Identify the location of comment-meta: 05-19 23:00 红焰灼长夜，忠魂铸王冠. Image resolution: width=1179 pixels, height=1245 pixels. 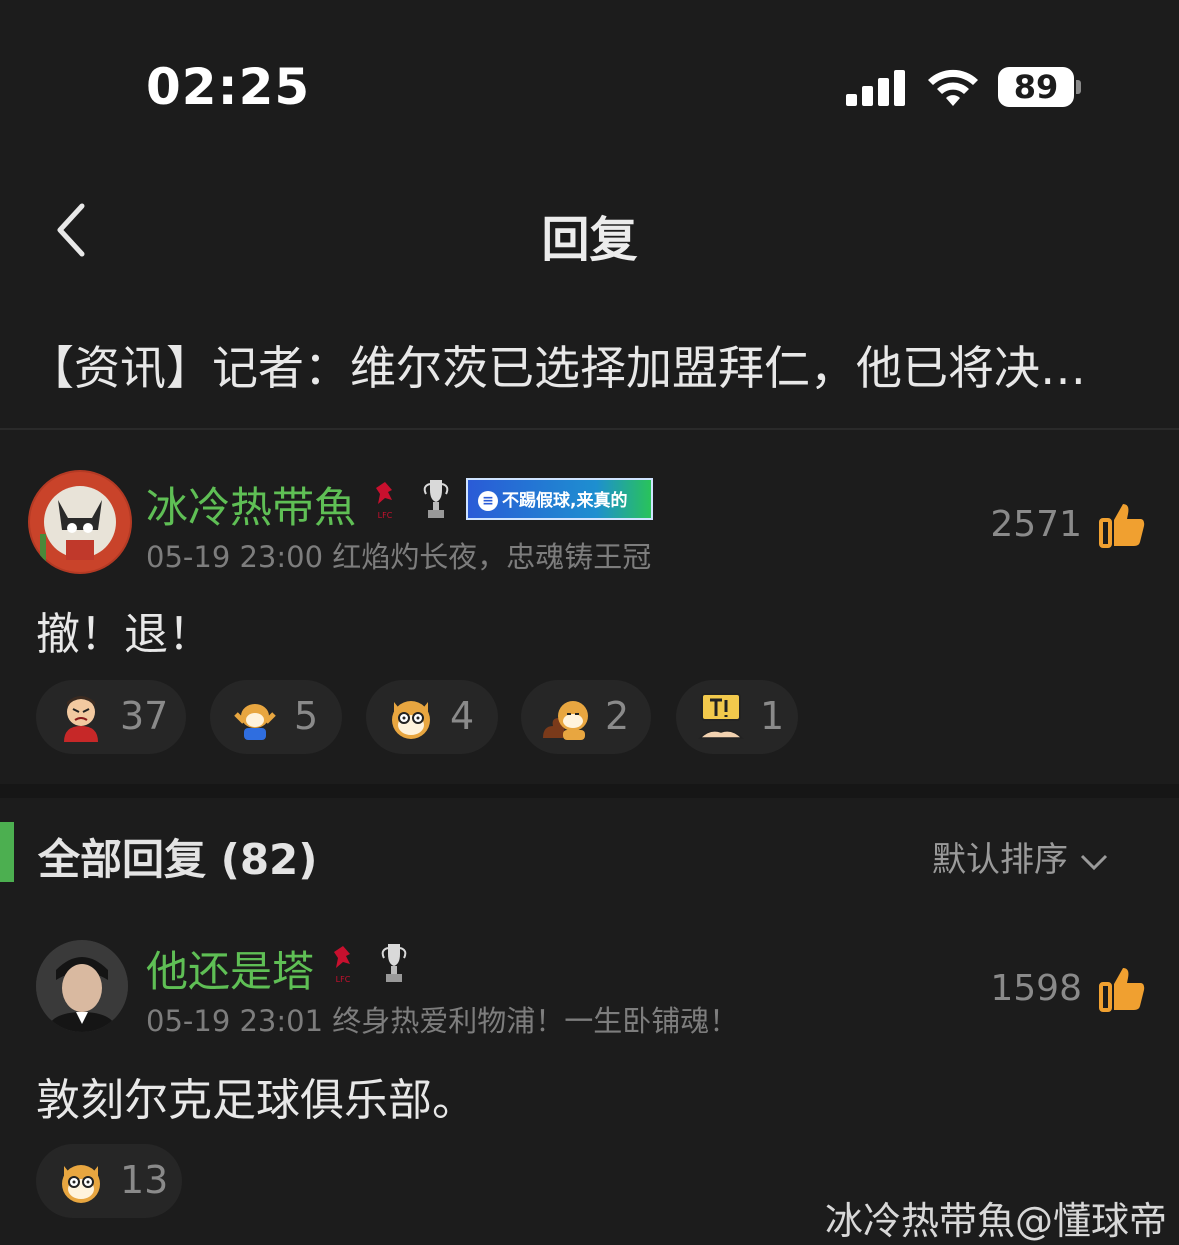
(398, 555).